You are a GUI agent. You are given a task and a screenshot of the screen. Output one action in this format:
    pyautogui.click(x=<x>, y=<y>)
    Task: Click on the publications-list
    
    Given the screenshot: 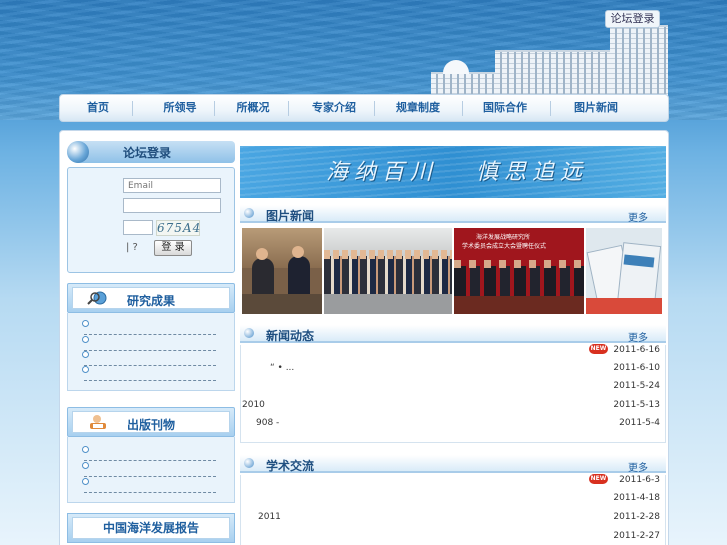 What is the action you would take?
    pyautogui.click(x=151, y=470)
    